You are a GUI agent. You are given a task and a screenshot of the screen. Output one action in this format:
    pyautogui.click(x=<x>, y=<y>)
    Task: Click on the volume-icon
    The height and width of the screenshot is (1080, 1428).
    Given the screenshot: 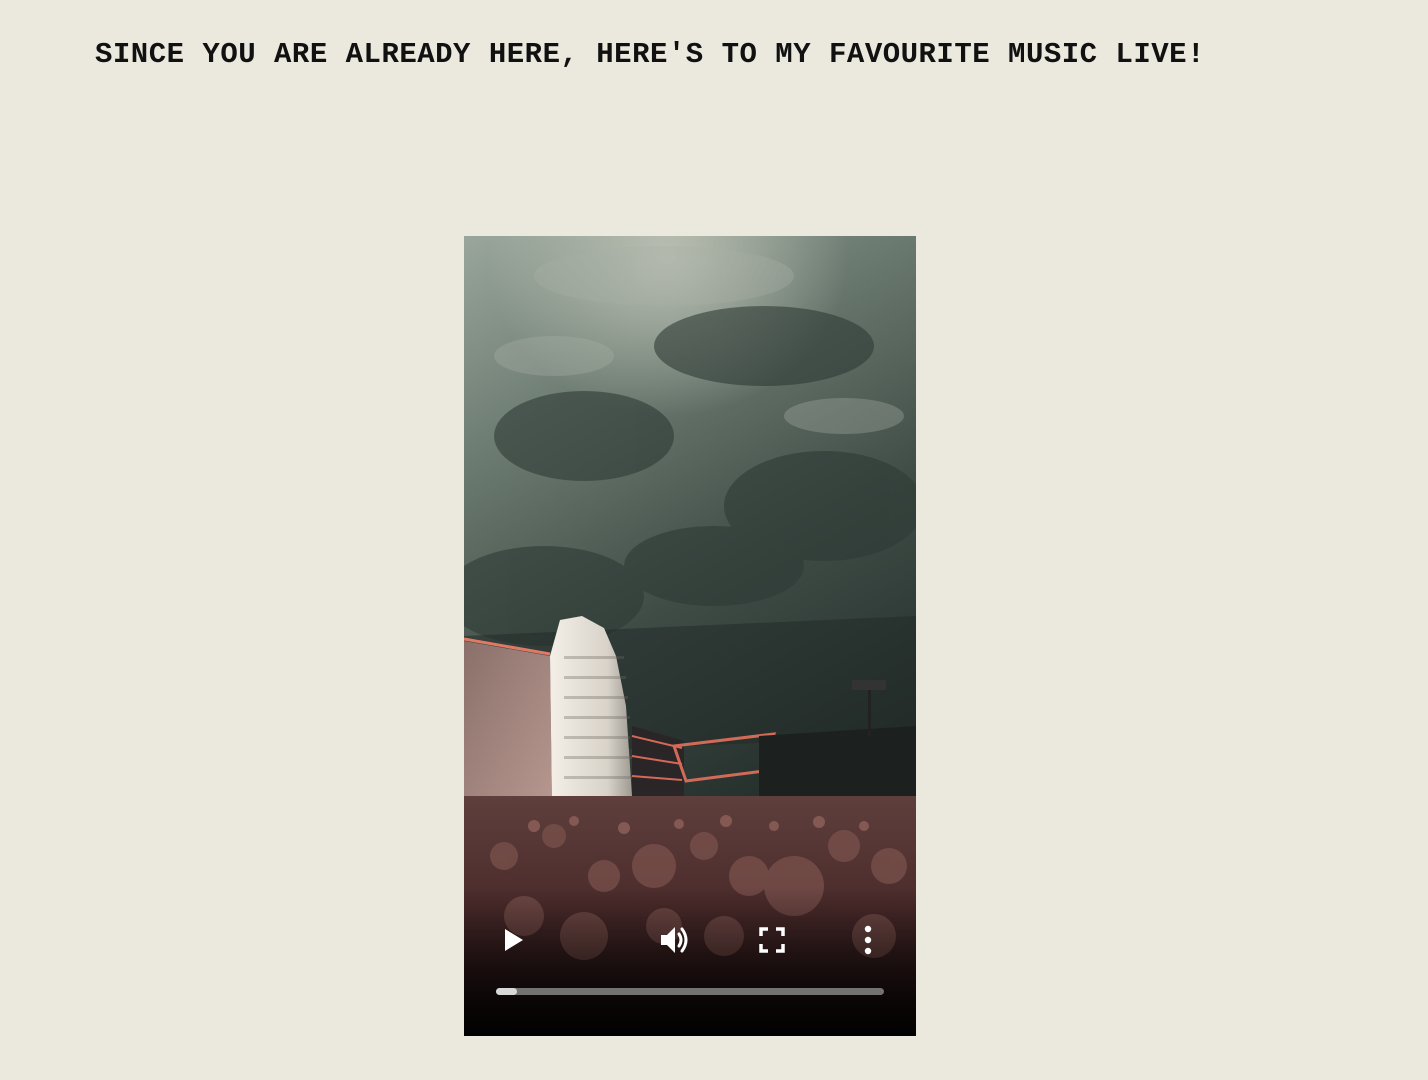 What is the action you would take?
    pyautogui.click(x=674, y=940)
    